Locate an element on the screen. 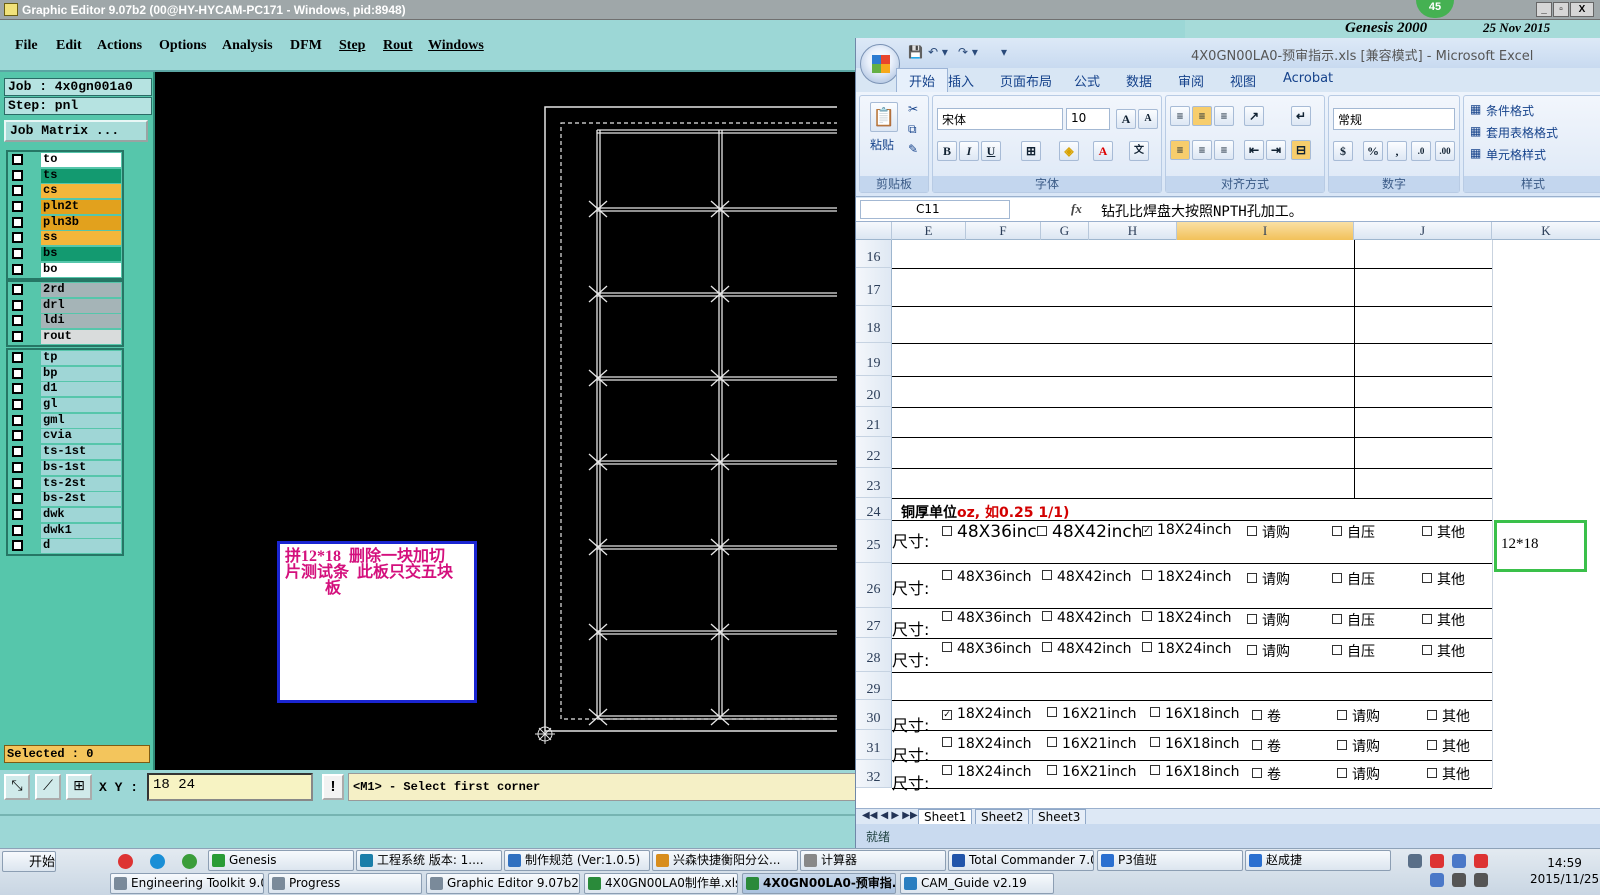 This screenshot has width=1600, height=895. row-header-21: 21 is located at coordinates (874, 422).